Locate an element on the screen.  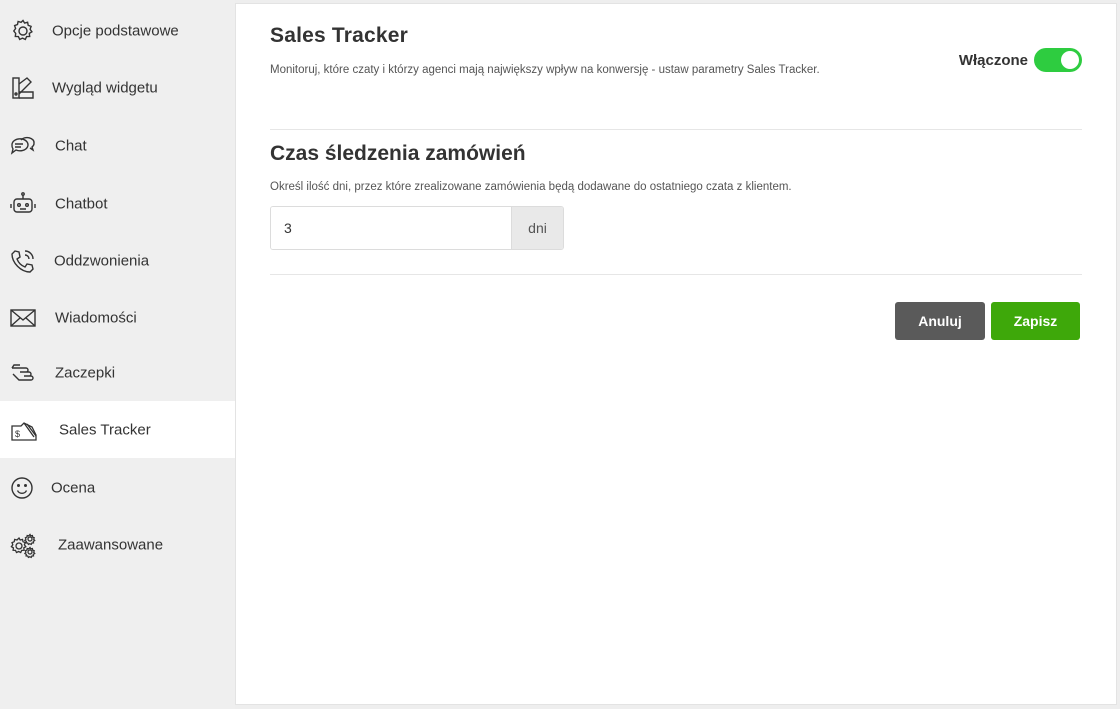
sidebar-item-label: Opcje podstawowe is located at coordinates (115, 30).